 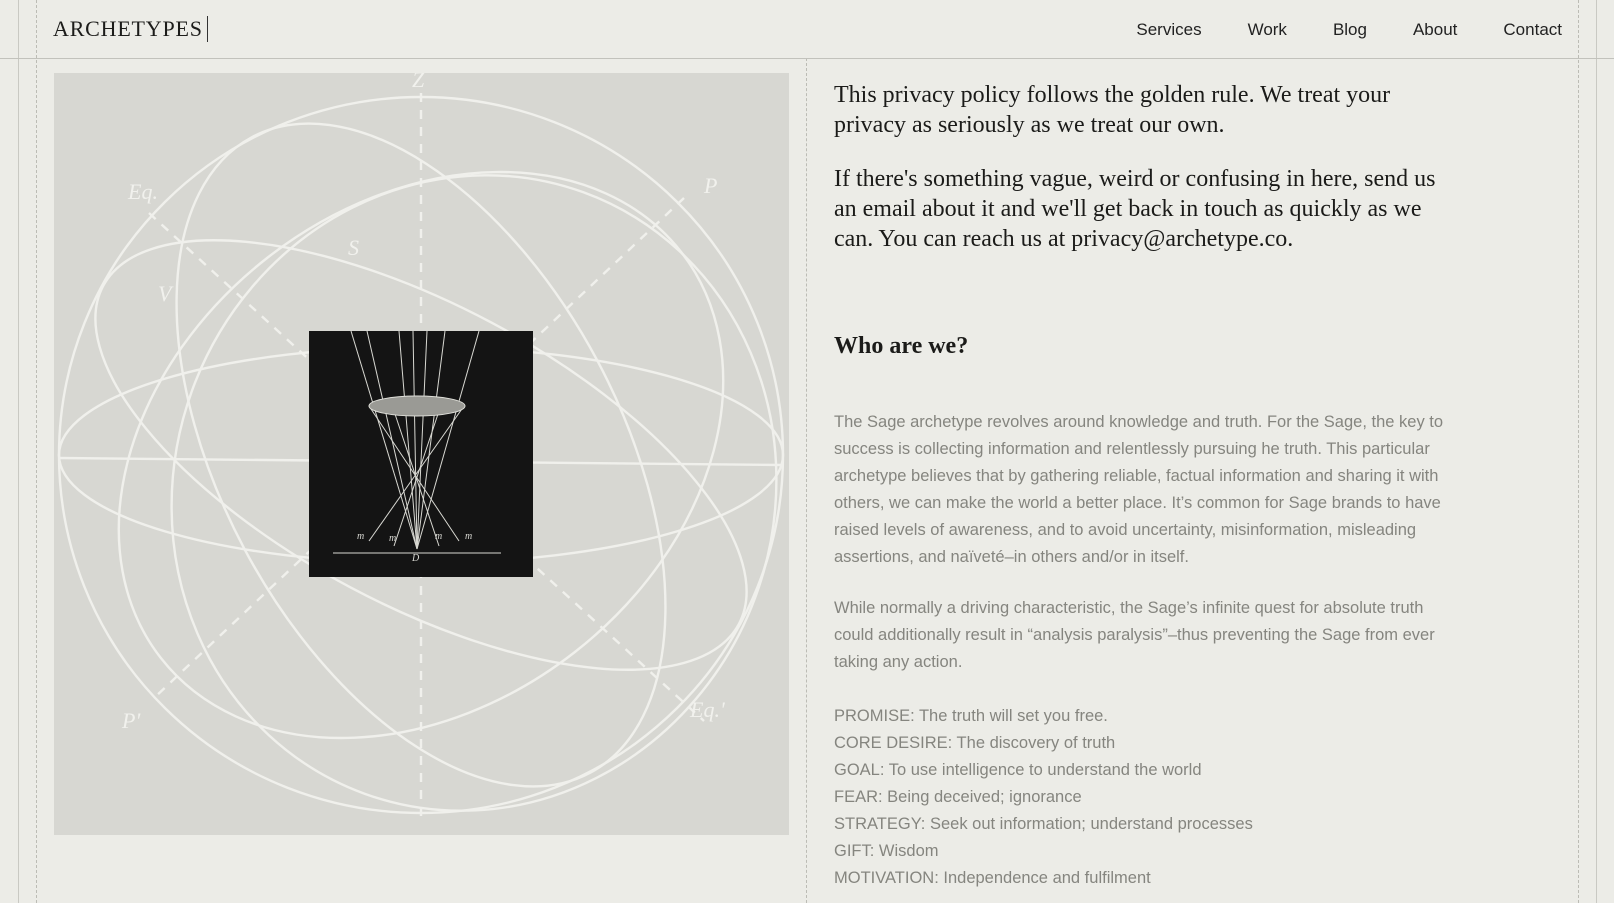 I want to click on logo: ARCHETYPES, so click(x=130, y=29).